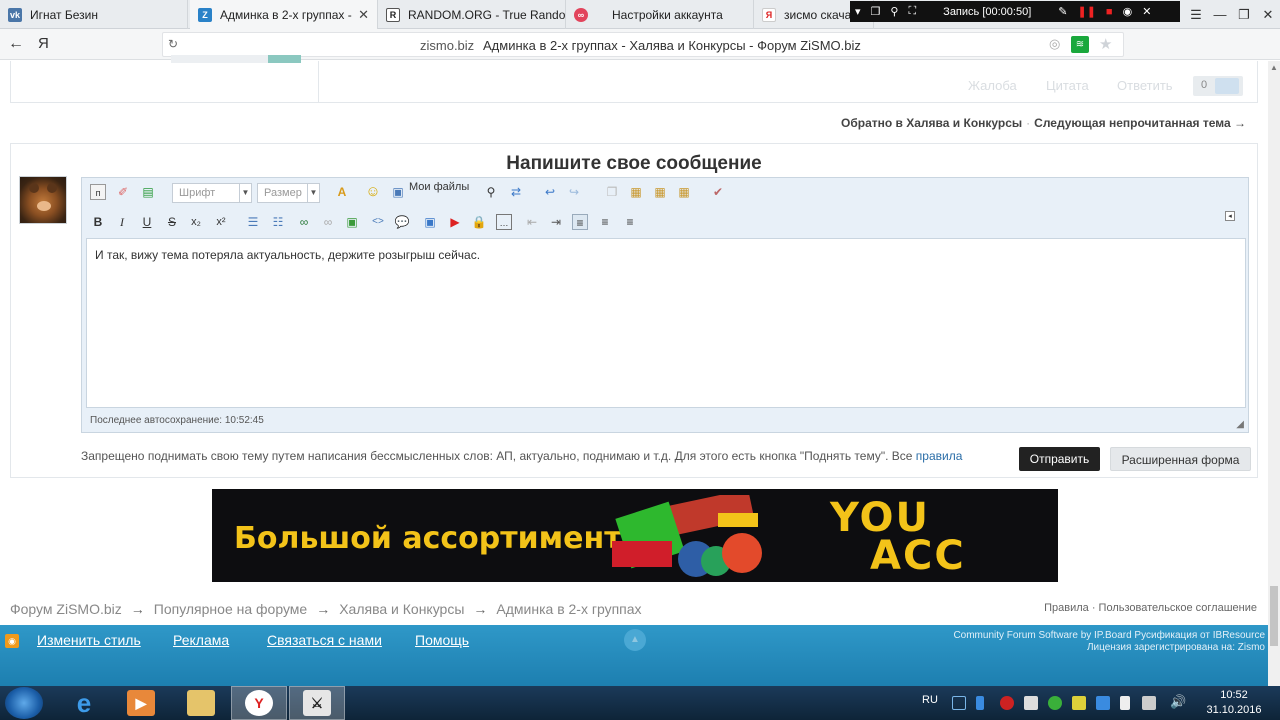 The image size is (1280, 720). I want to click on spellcheck-icon: ✔, so click(718, 192).